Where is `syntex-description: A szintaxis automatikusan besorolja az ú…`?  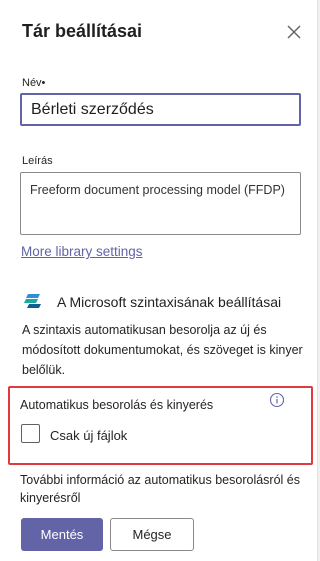
syntex-description: A szintaxis automatikusan besorolja az ú… is located at coordinates (162, 350).